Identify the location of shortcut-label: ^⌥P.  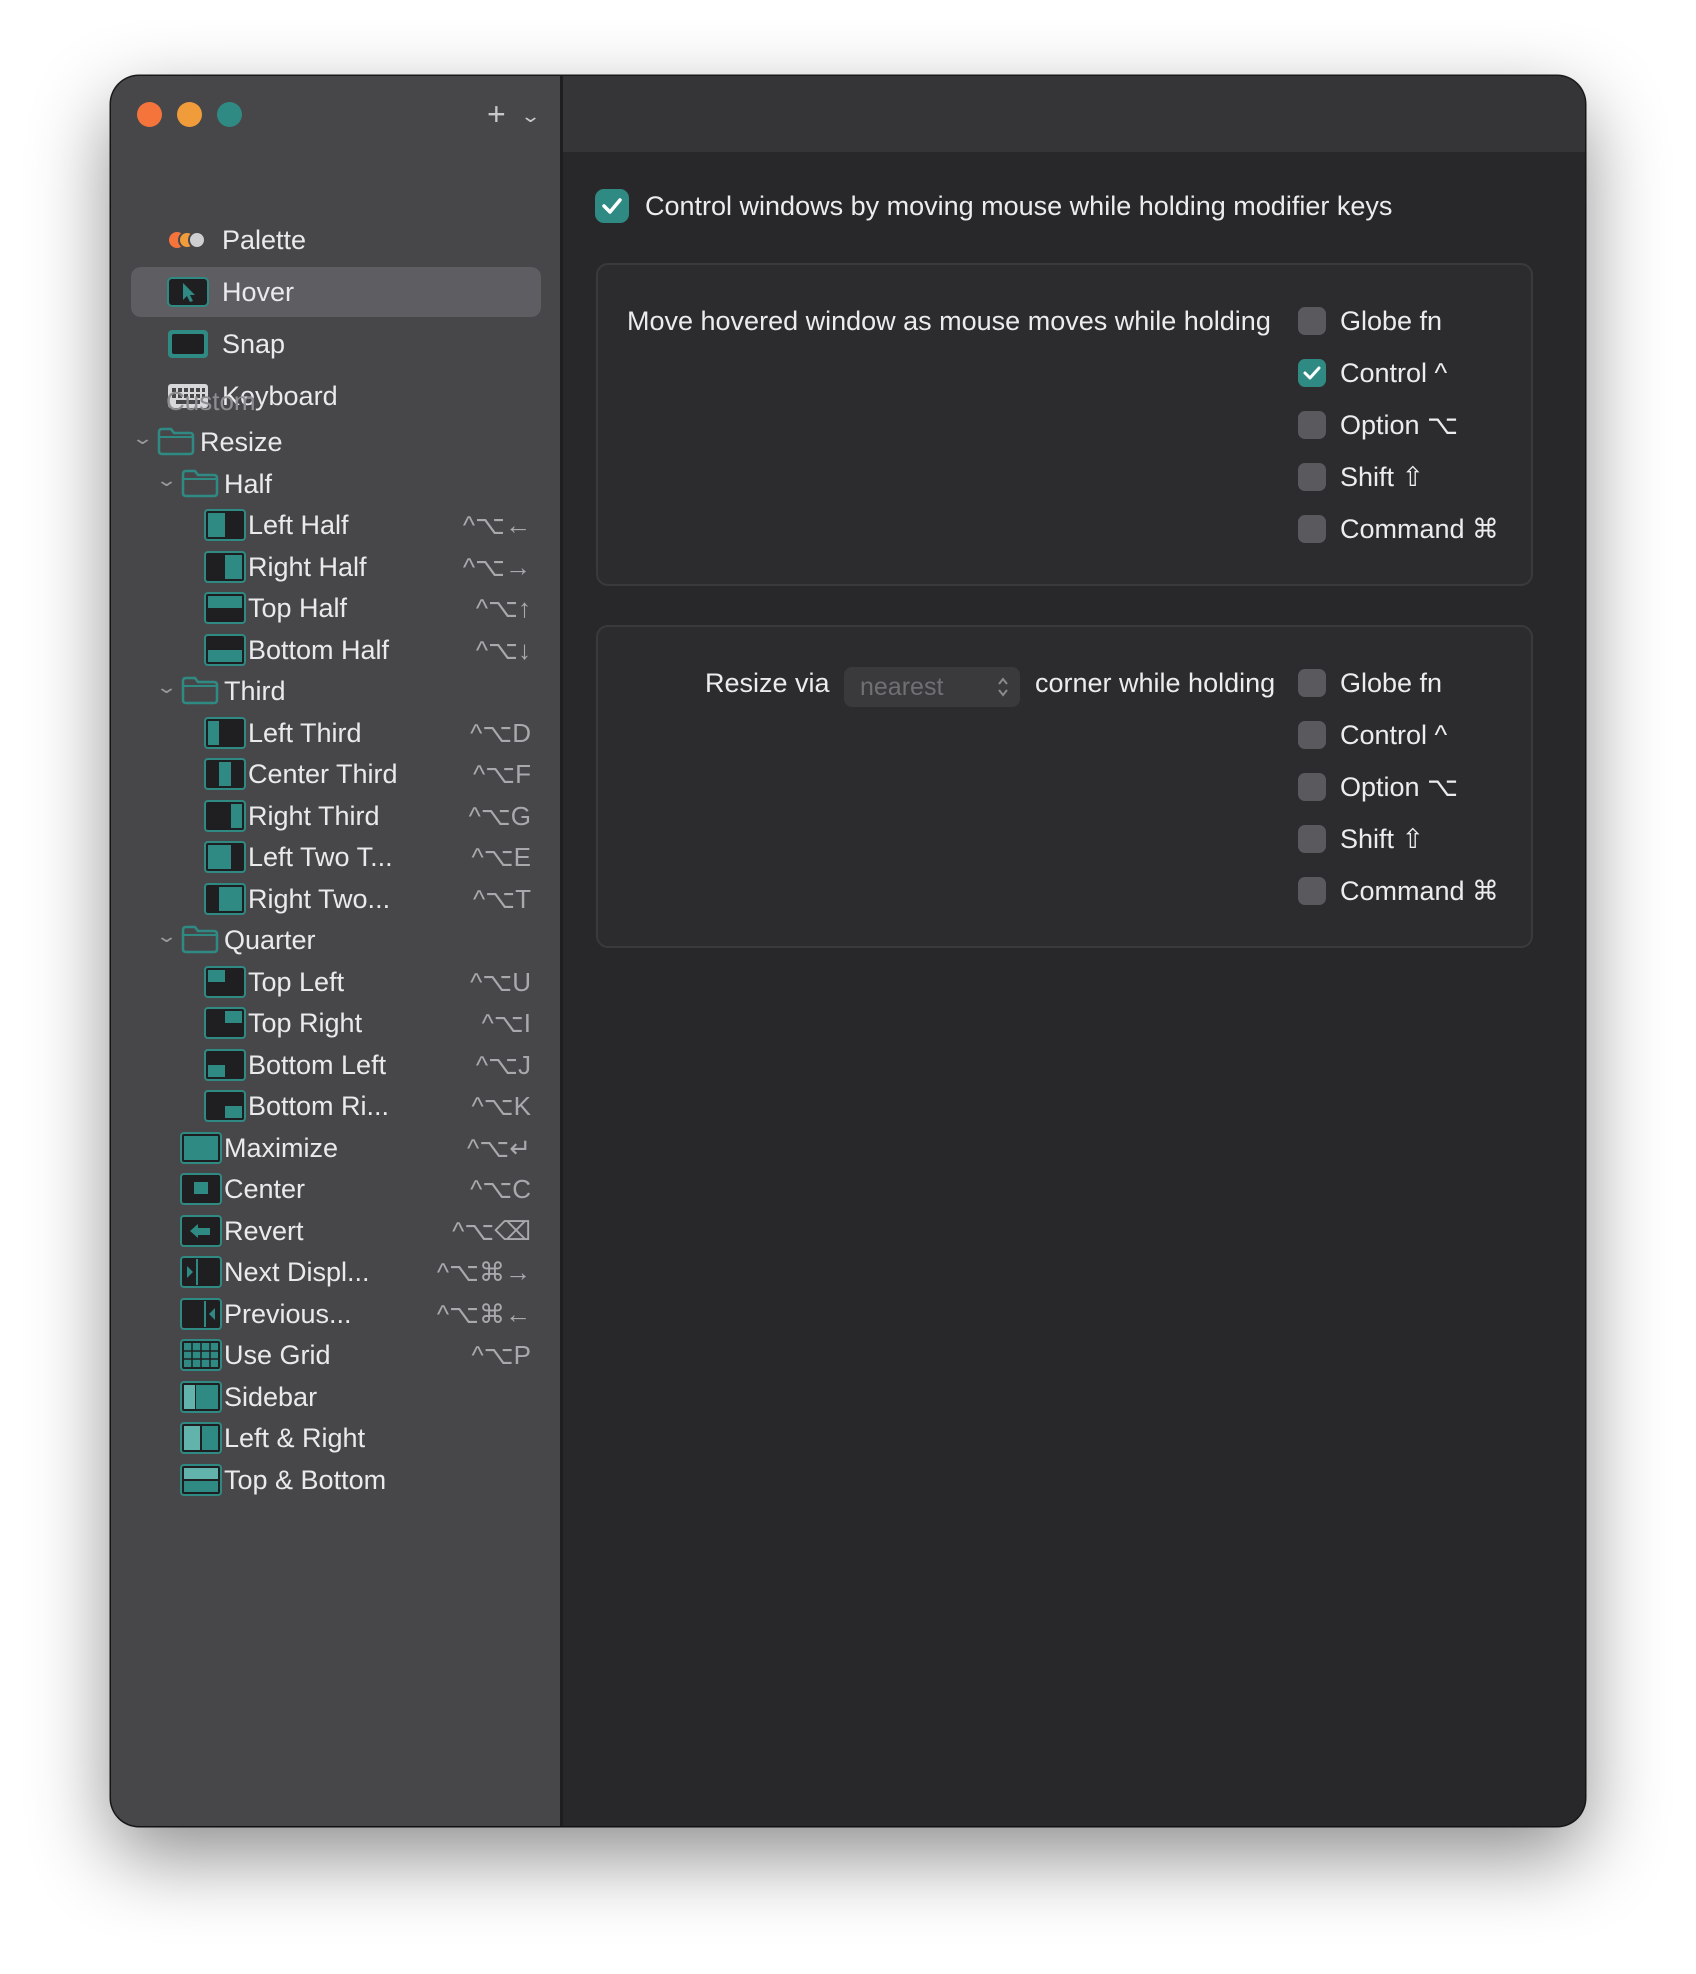
(501, 1355).